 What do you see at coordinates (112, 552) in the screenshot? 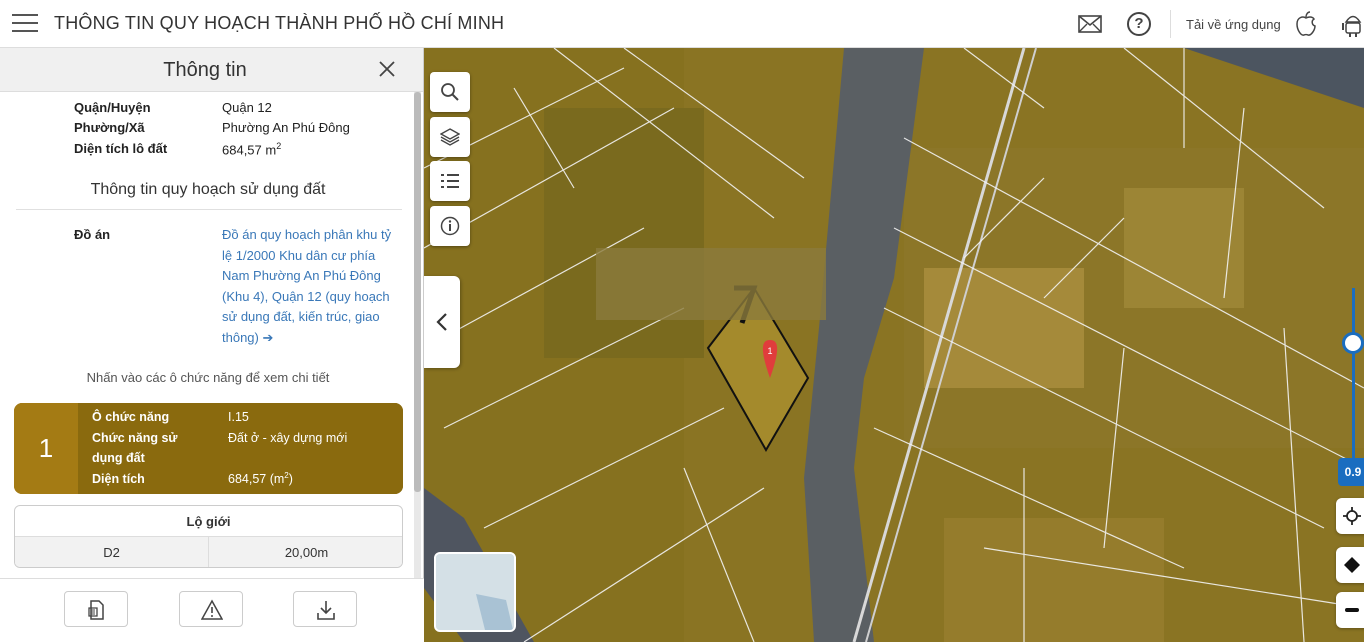
I see `lo-gioi-road: D2` at bounding box center [112, 552].